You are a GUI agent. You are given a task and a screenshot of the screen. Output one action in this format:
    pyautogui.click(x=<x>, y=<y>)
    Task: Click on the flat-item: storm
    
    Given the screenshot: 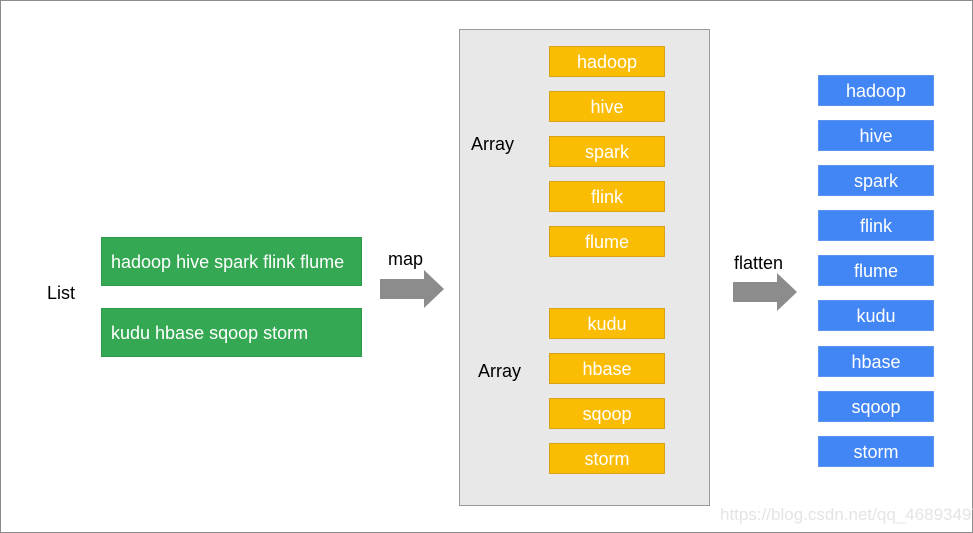 What is the action you would take?
    pyautogui.click(x=876, y=451)
    